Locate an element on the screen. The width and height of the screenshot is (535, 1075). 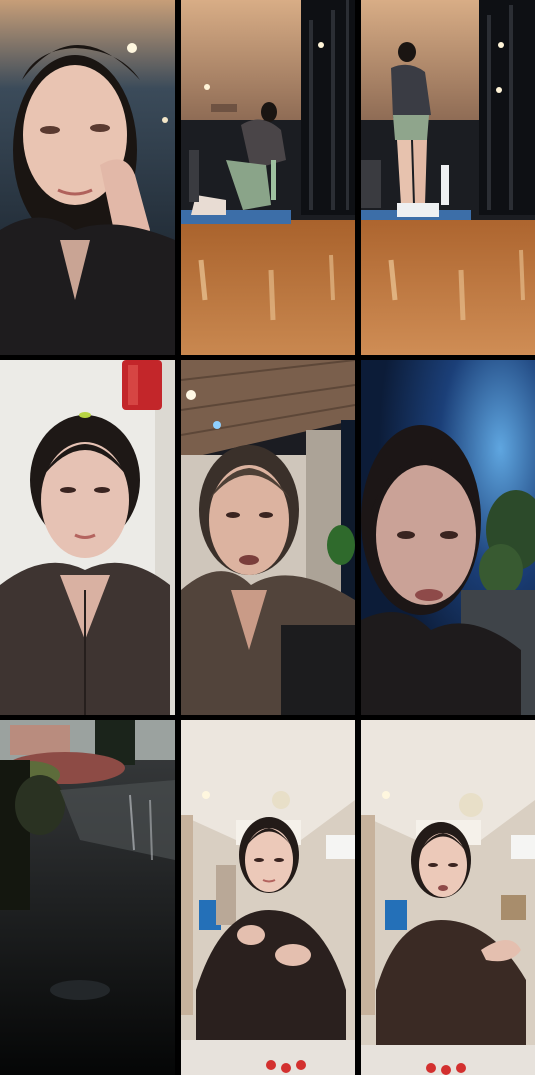
rainy-street-image is located at coordinates (87, 897).